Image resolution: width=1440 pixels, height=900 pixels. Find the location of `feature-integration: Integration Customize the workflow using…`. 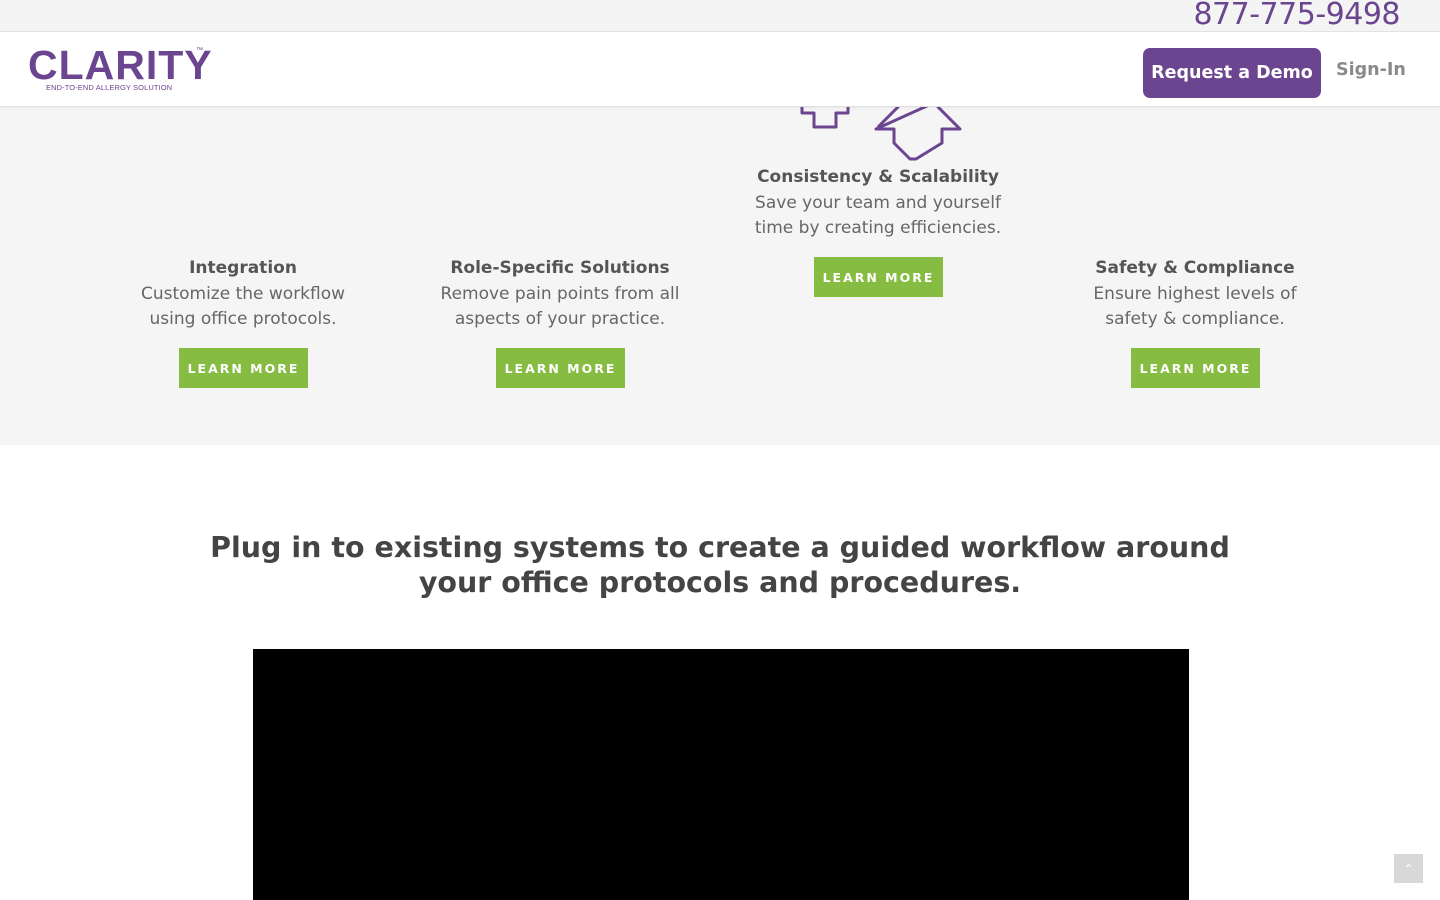

feature-integration: Integration Customize the workflow using… is located at coordinates (243, 294).